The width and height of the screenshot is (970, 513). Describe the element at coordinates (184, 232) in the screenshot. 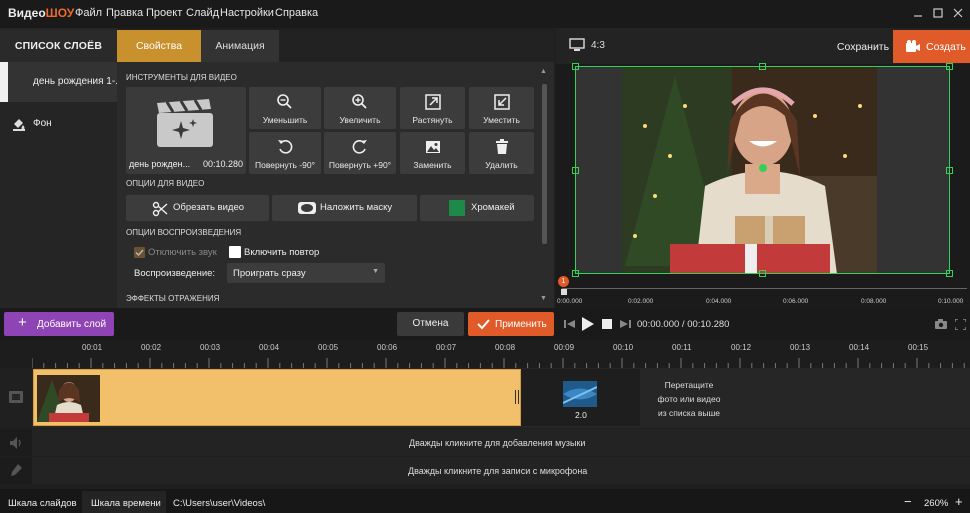

I see `section-playback-options: ОПЦИИ ВОСПРОИЗВЕДЕНИЯ` at that location.